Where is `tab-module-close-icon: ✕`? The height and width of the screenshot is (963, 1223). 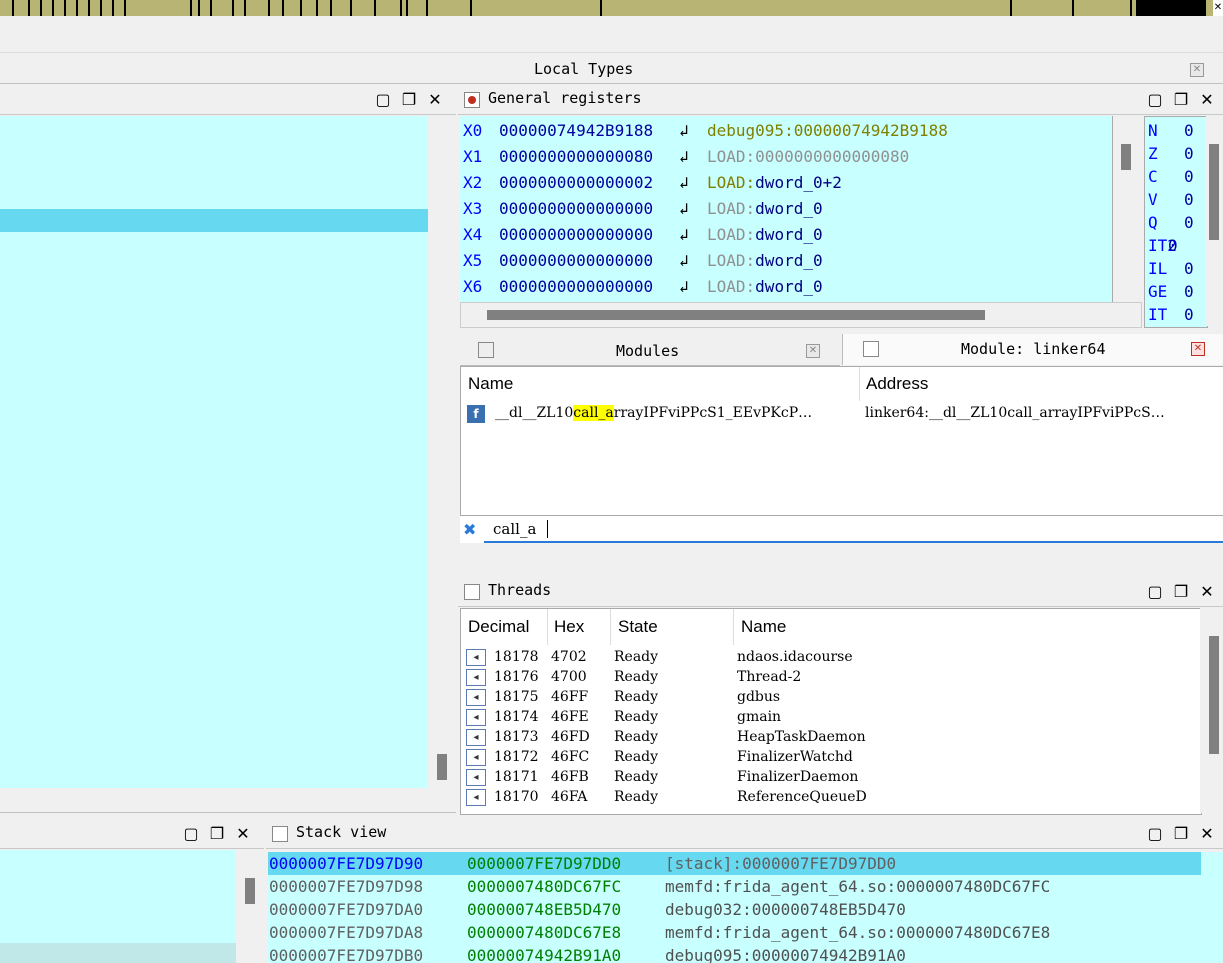 tab-module-close-icon: ✕ is located at coordinates (1198, 349).